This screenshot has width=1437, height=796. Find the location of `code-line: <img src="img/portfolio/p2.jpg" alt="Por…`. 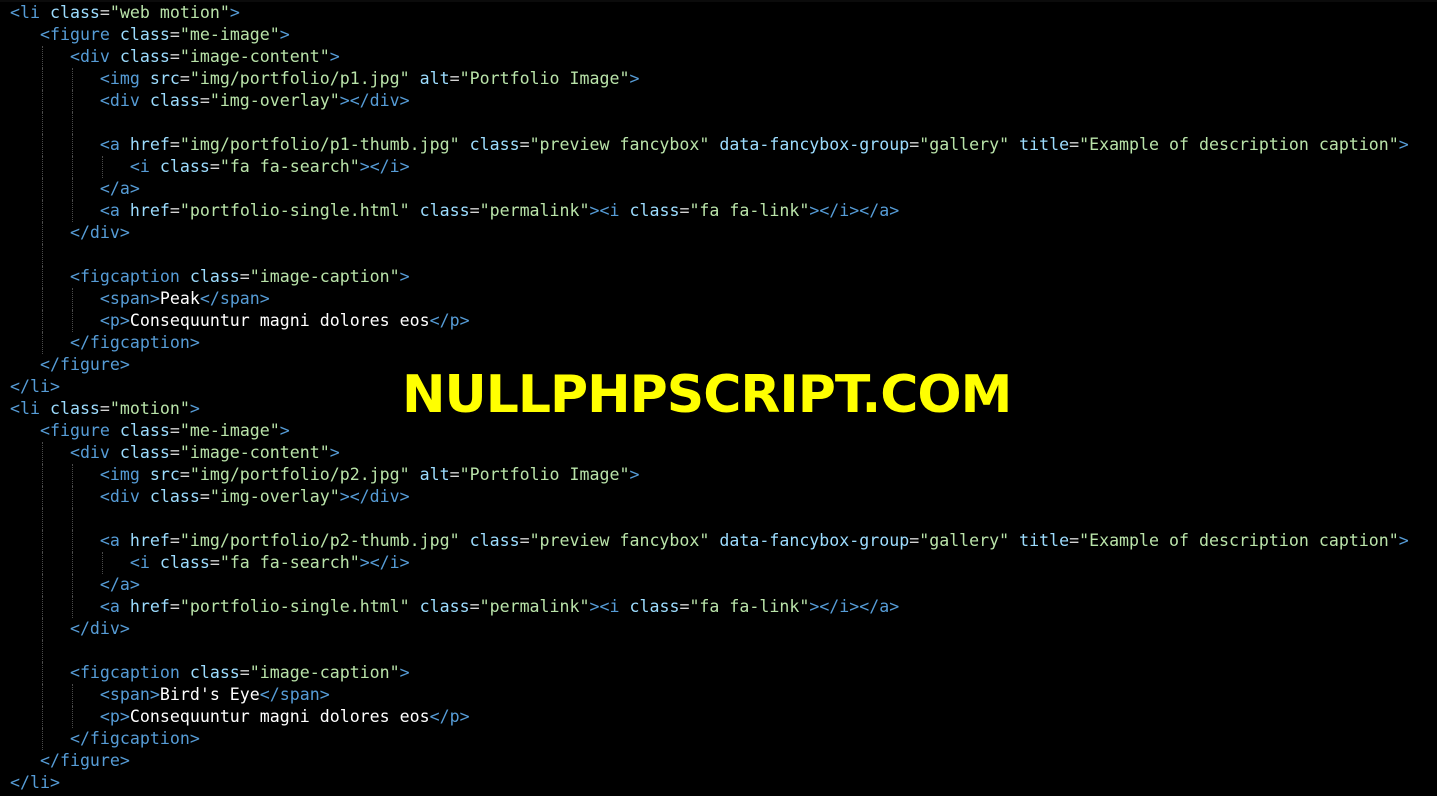

code-line: <img src="img/portfolio/p2.jpg" alt="Por… is located at coordinates (709, 475).